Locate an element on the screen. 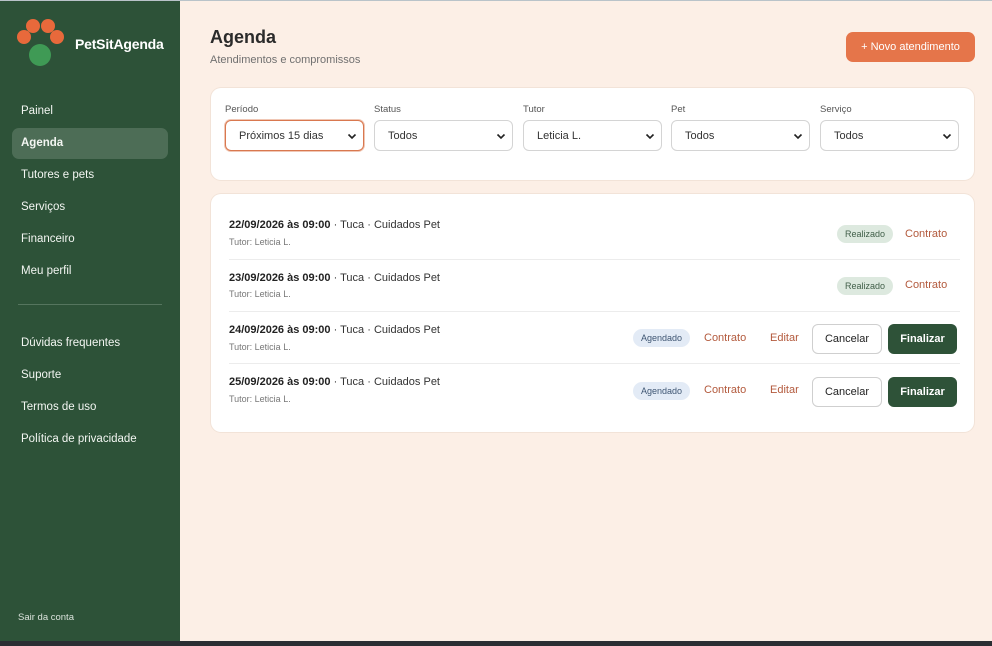  tutor-select: Leticia L. is located at coordinates (592, 135).